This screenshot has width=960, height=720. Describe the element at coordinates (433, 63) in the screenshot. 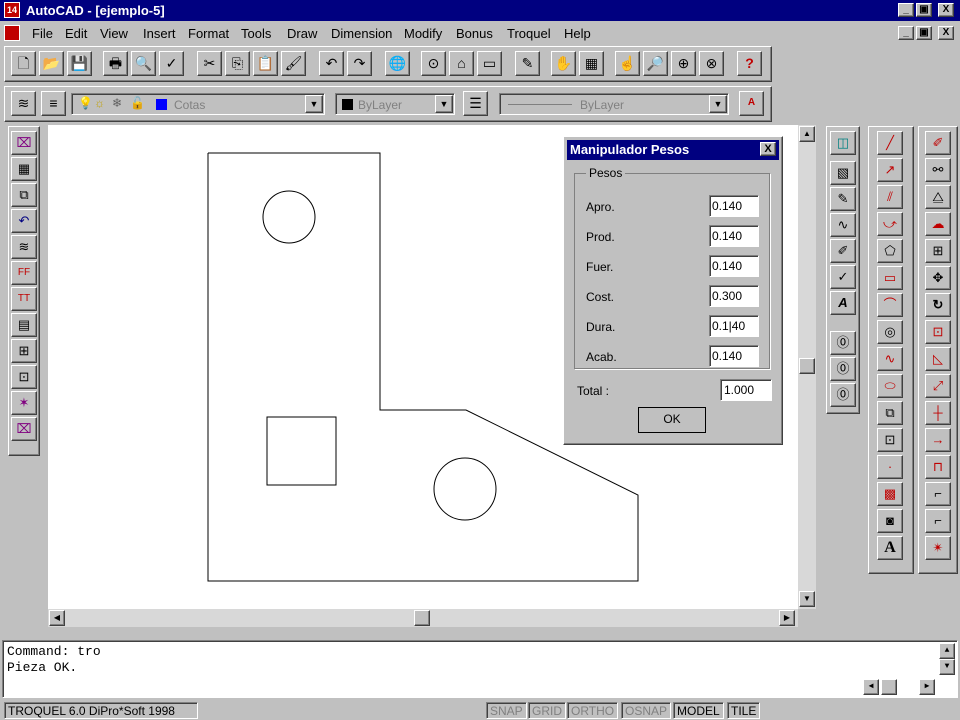

I see `object-snap-icon: ⊙` at that location.